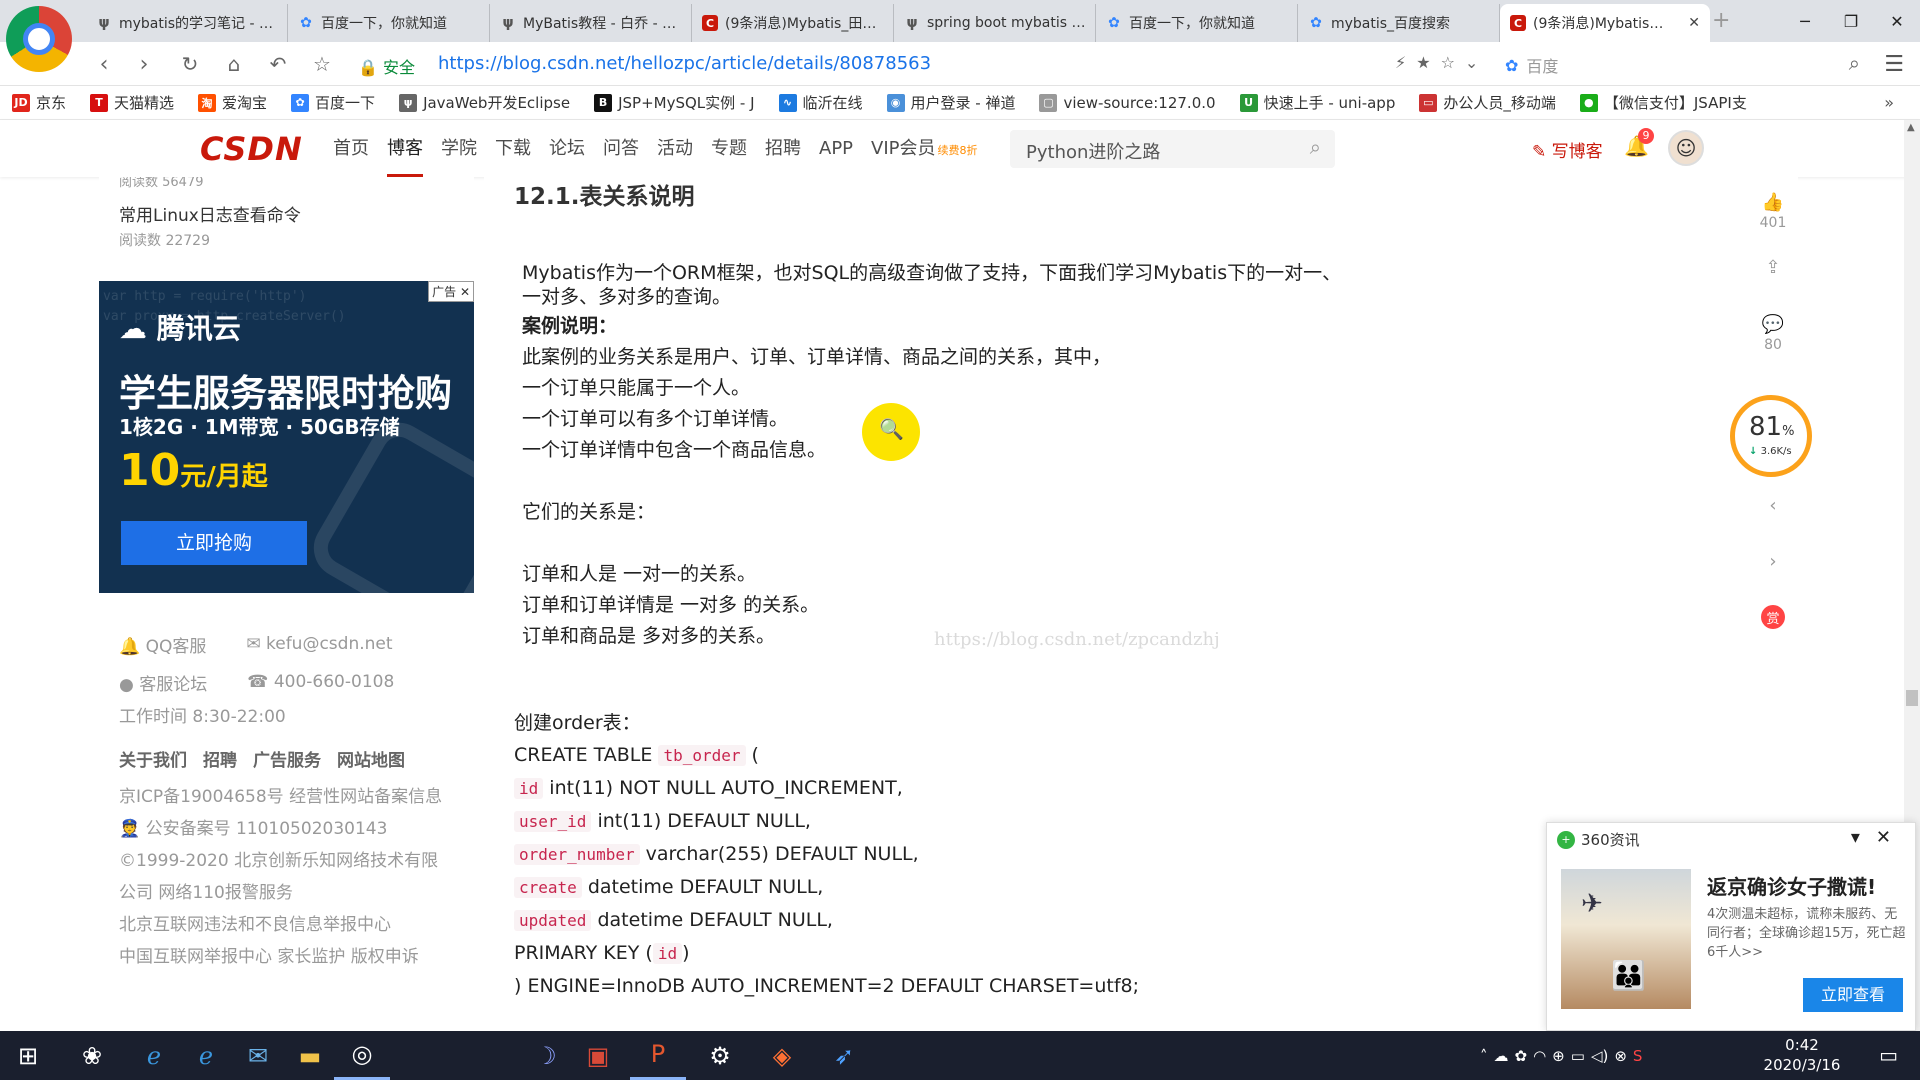  What do you see at coordinates (675, 148) in the screenshot?
I see `nav-item: 活动` at bounding box center [675, 148].